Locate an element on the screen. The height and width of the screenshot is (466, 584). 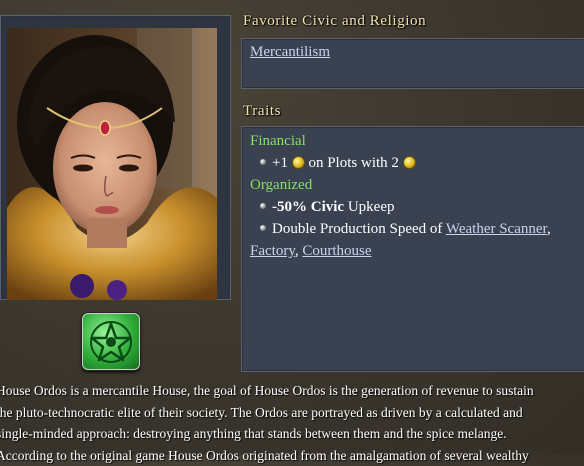
traits-heading: Traits is located at coordinates (262, 111).